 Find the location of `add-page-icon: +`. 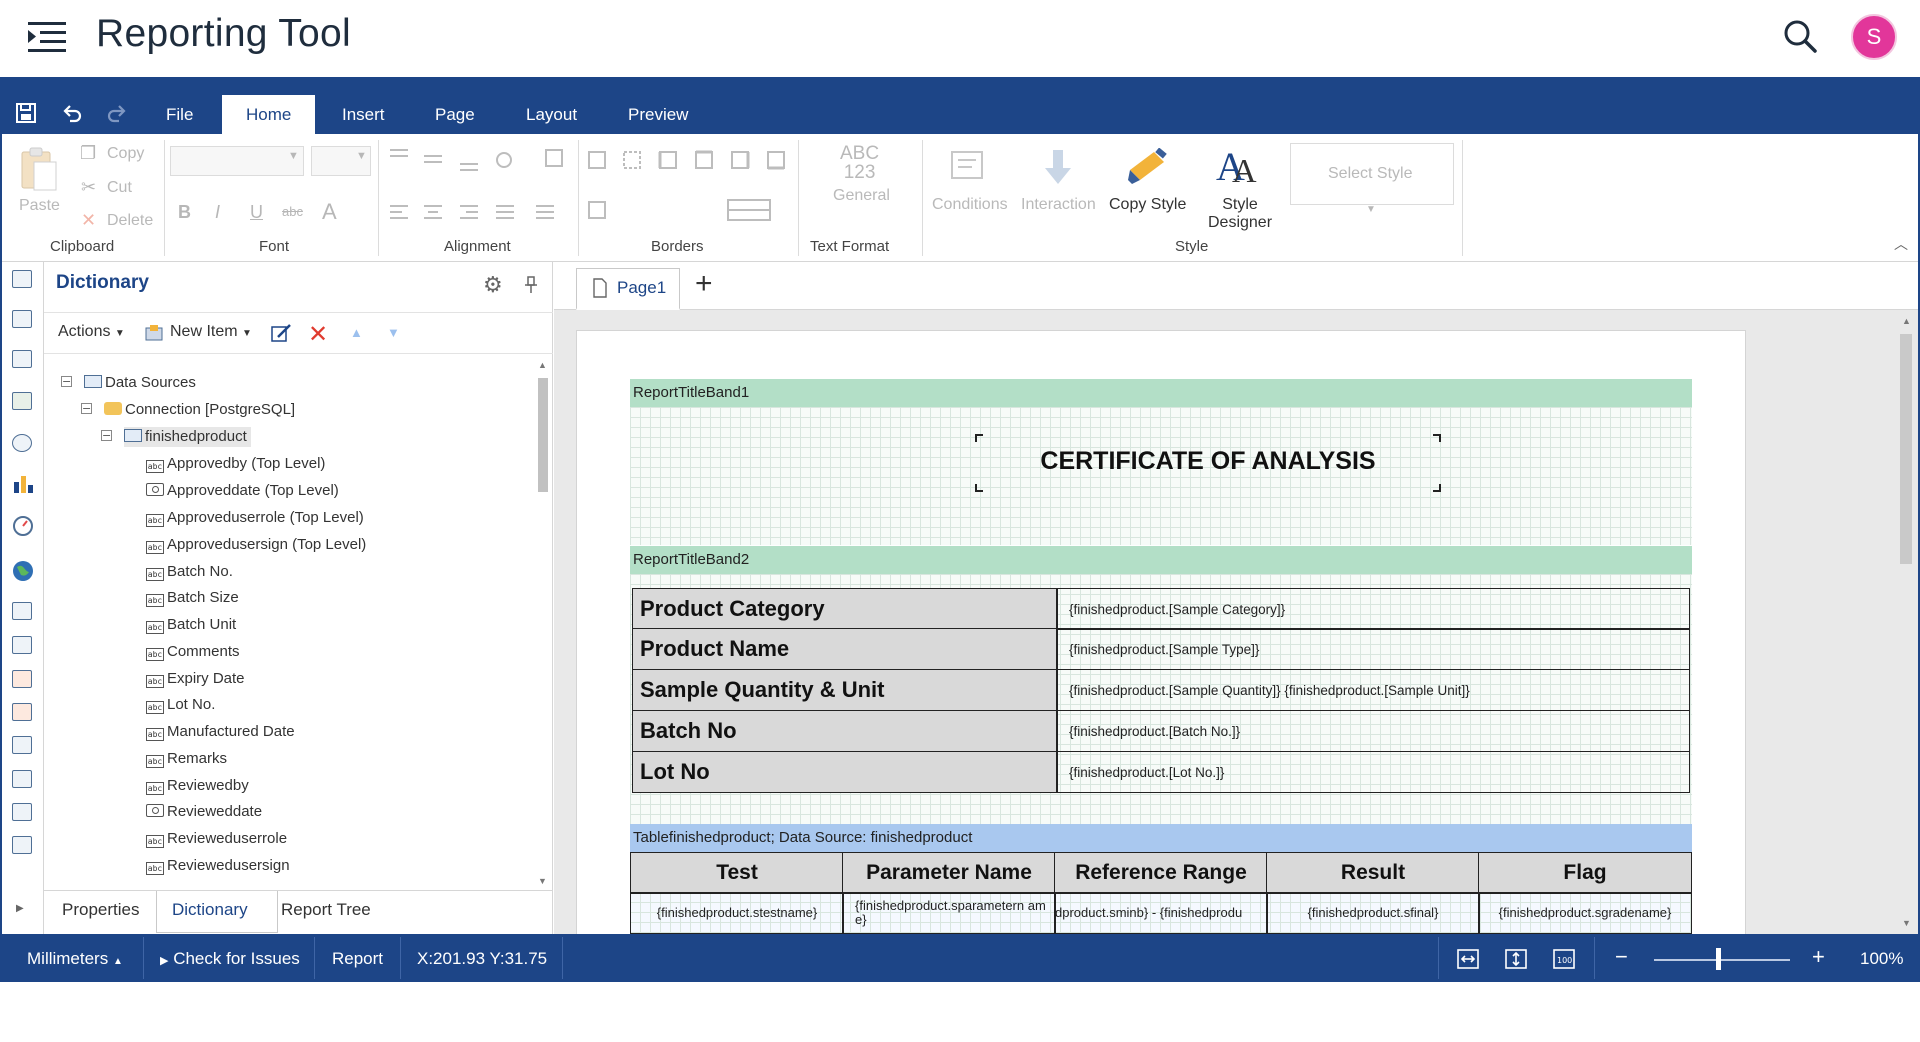

add-page-icon: + is located at coordinates (704, 284).